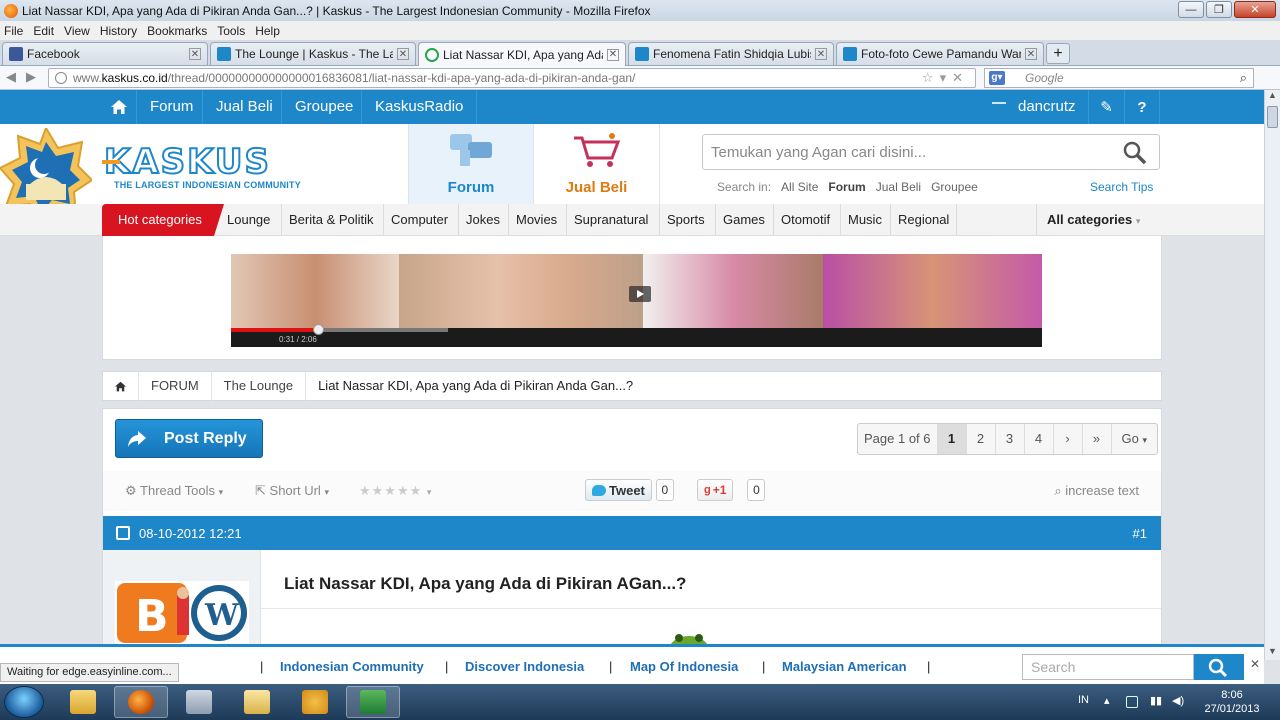 This screenshot has width=1280, height=720. I want to click on footer-link-malaysian-american: Malaysian American, so click(844, 666).